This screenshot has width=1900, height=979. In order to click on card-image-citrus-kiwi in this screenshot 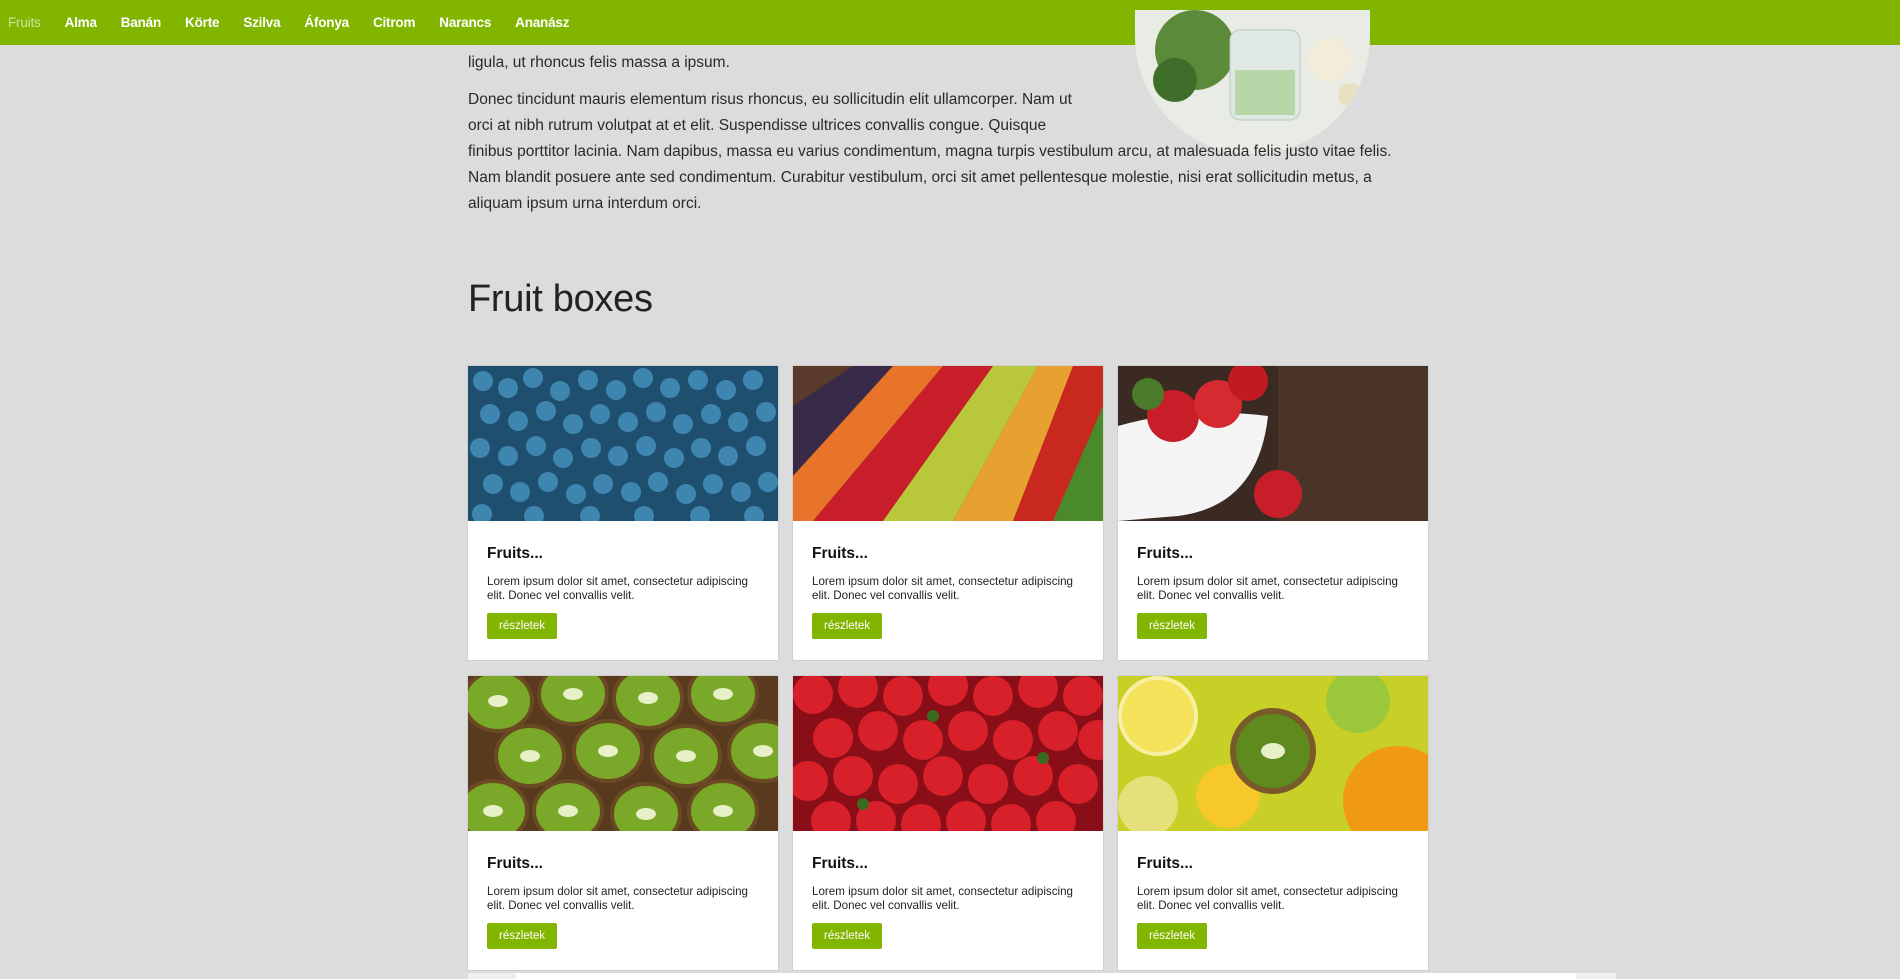, I will do `click(1273, 753)`.